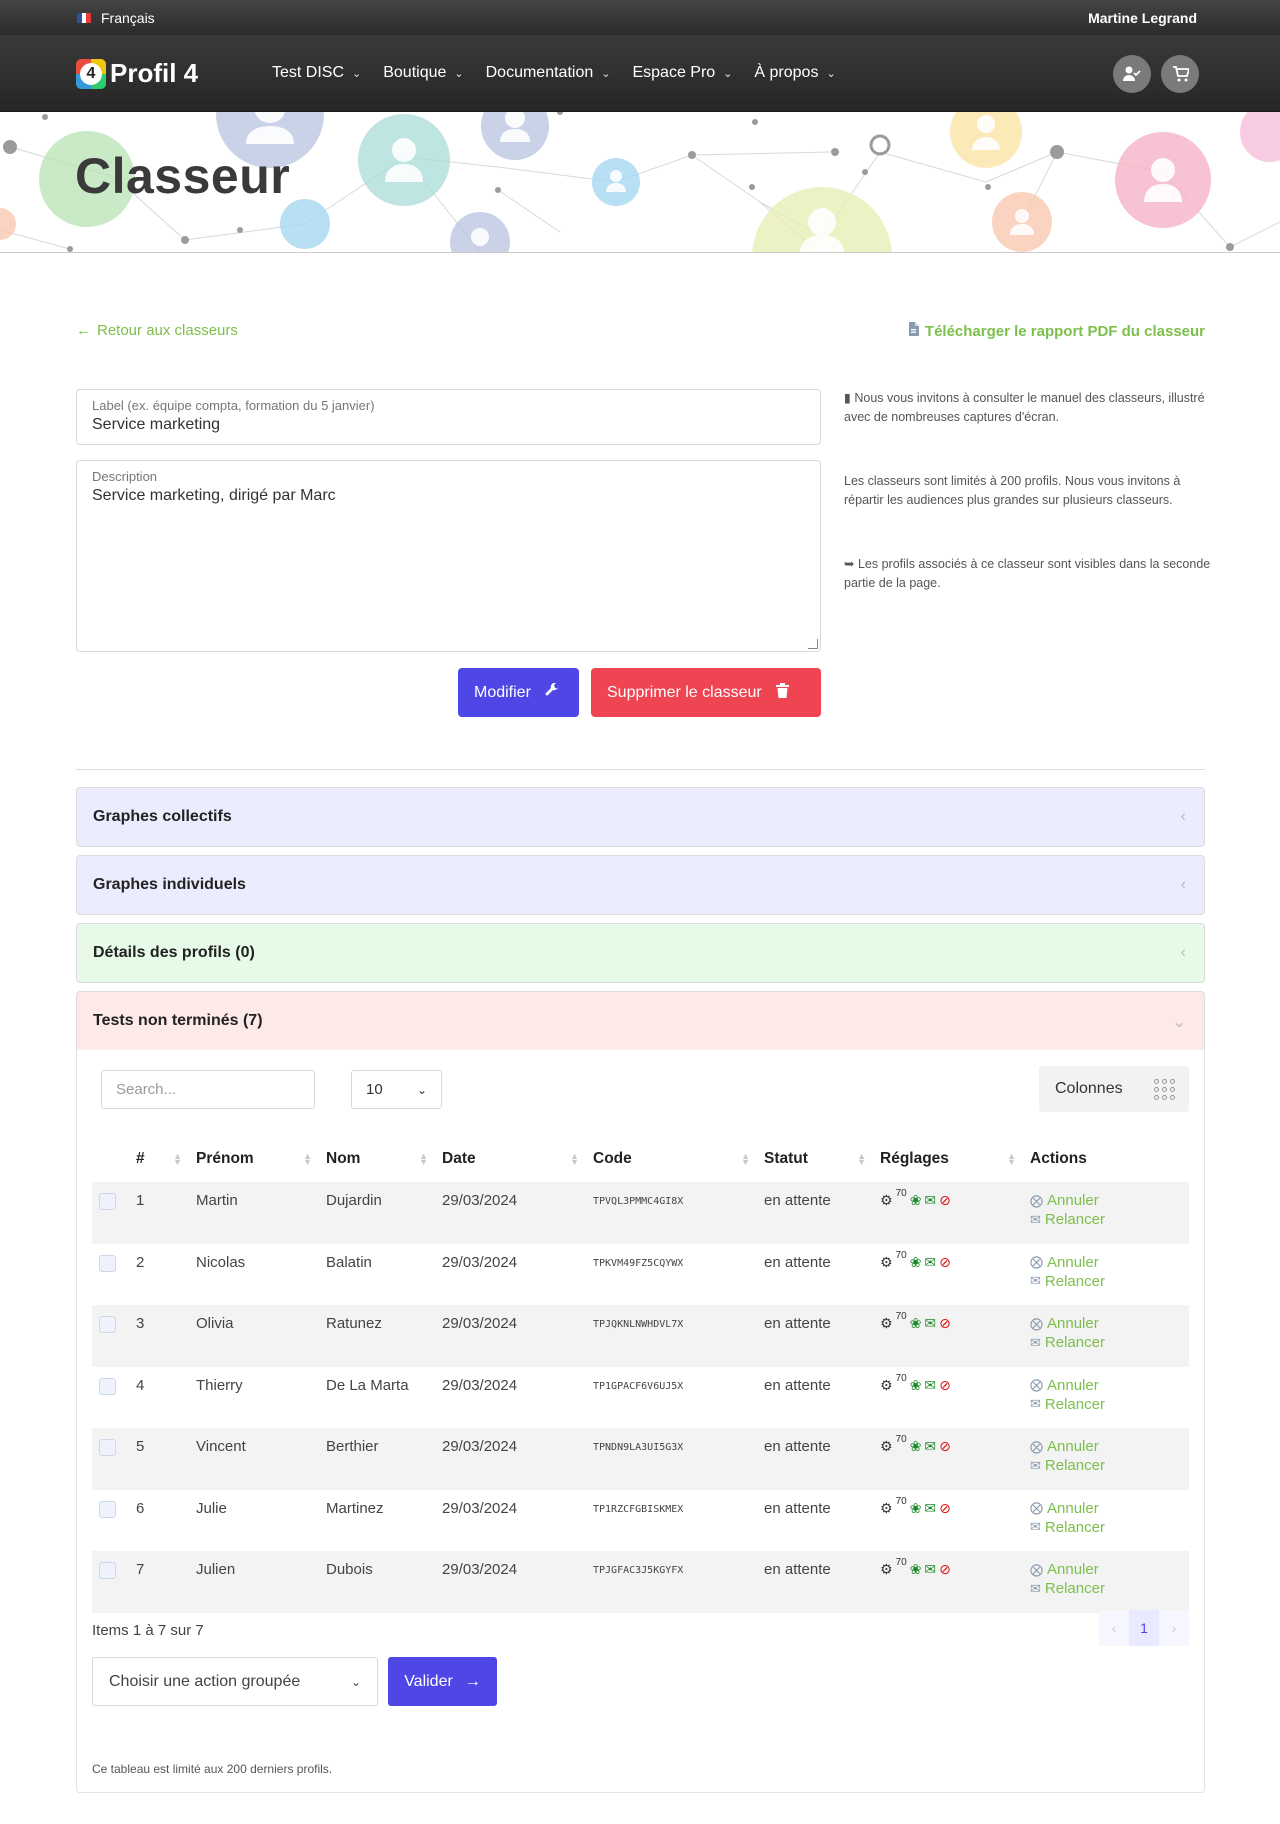 The height and width of the screenshot is (1824, 1280). I want to click on column-header-settings: Réglages ▲ ▼, so click(955, 1159).